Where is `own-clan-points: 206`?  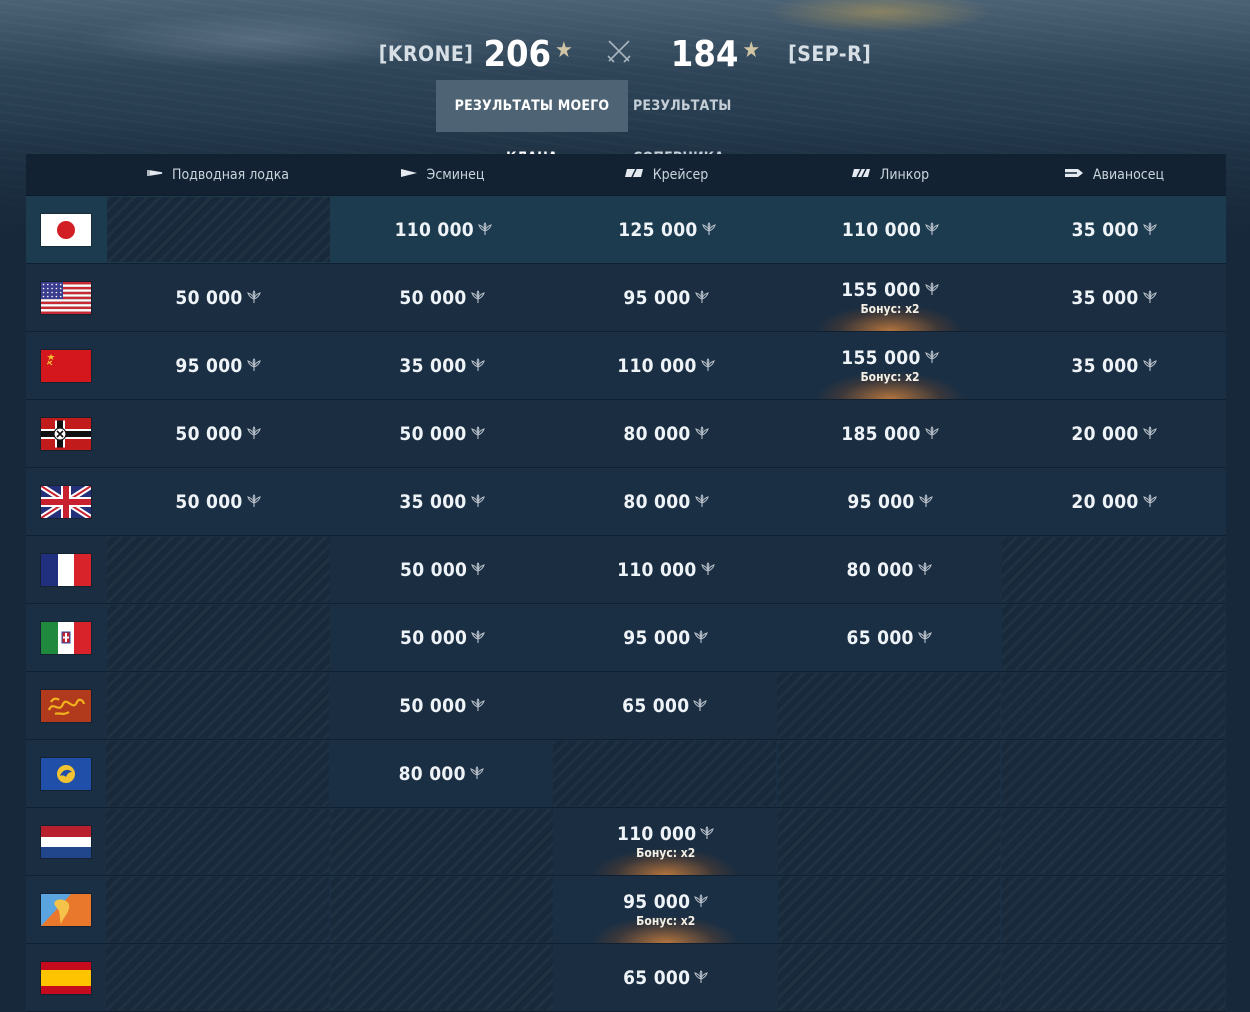
own-clan-points: 206 is located at coordinates (517, 54).